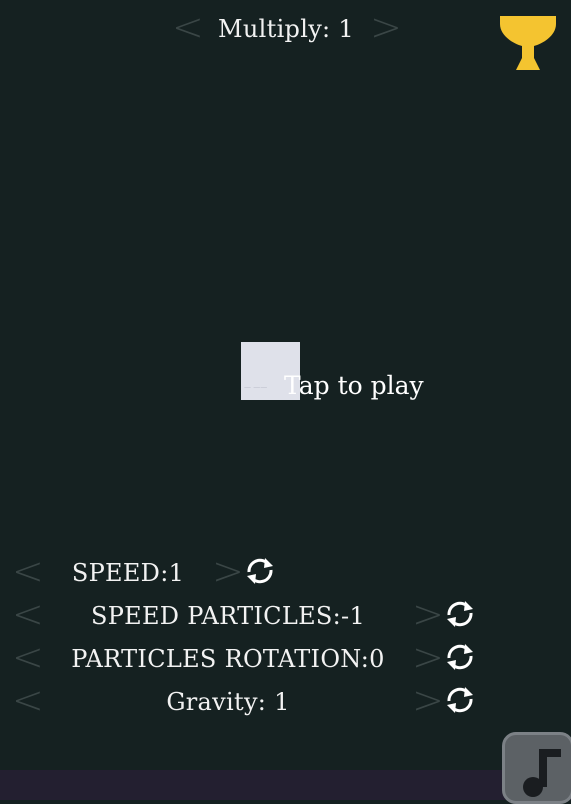  Describe the element at coordinates (460, 700) in the screenshot. I see `gravity-refresh-icon` at that location.